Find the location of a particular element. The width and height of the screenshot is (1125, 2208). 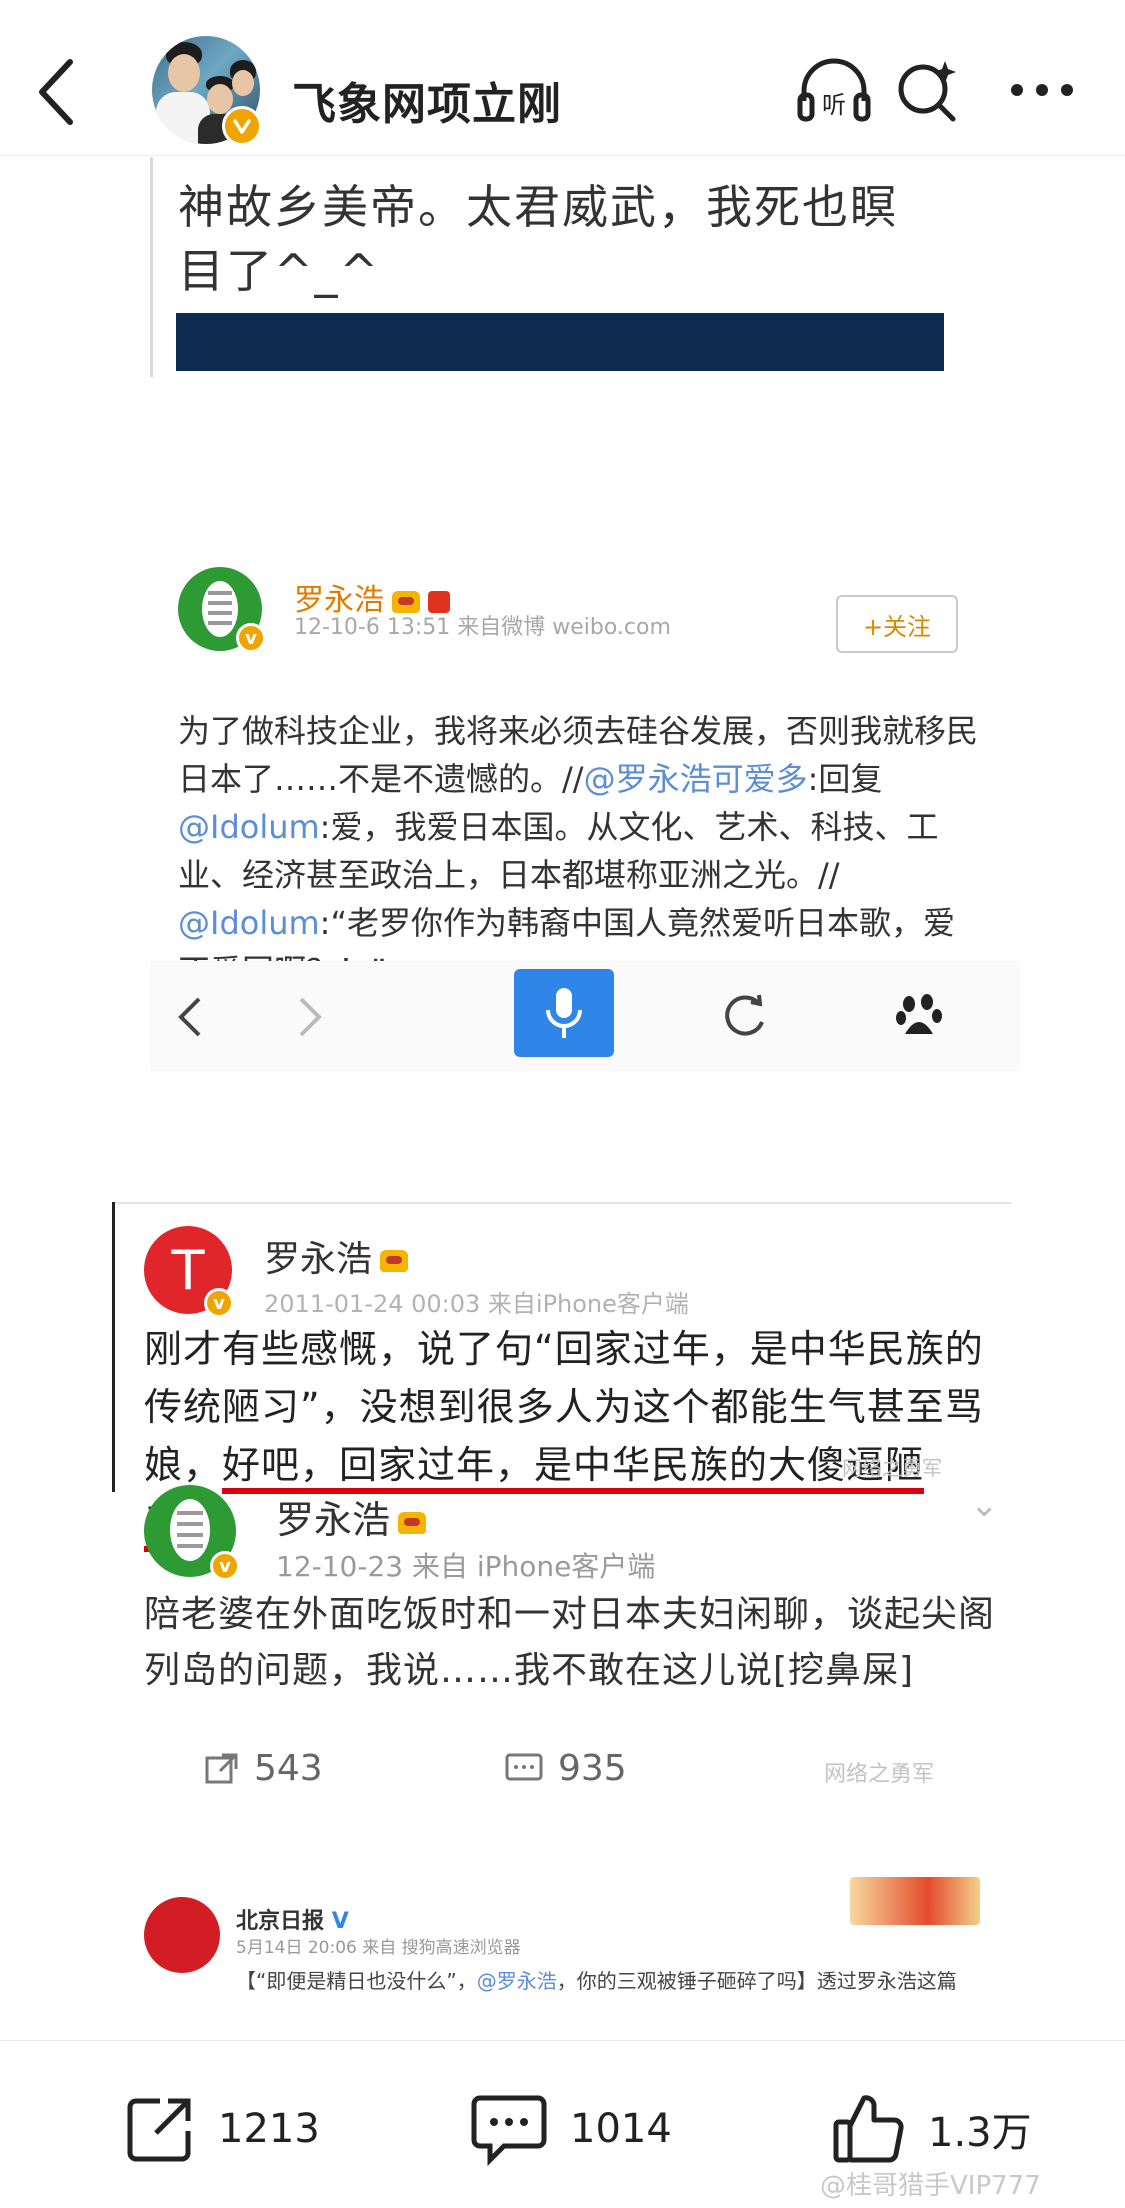

post-meta: 12-10-23 来自 iPhone客户端 is located at coordinates (466, 1566).